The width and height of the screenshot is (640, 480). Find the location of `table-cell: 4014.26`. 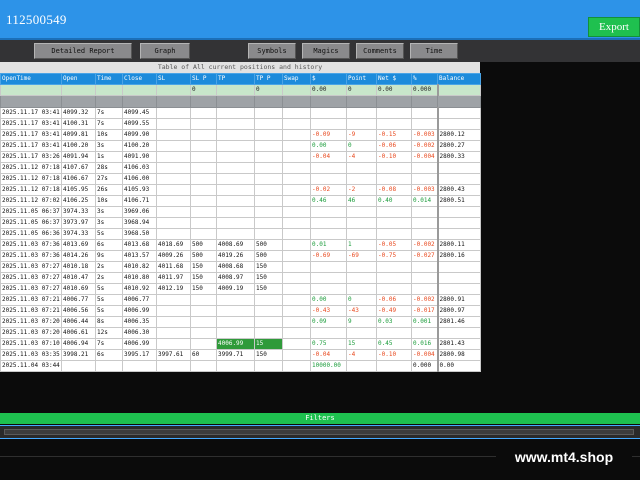

table-cell: 4014.26 is located at coordinates (78, 256).